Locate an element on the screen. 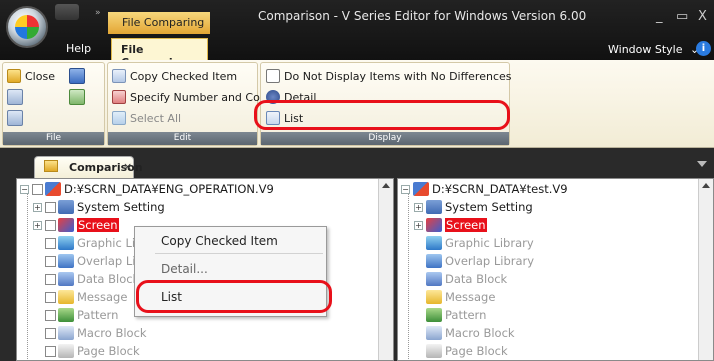 This screenshot has width=714, height=361. close-window-button: X is located at coordinates (702, 16).